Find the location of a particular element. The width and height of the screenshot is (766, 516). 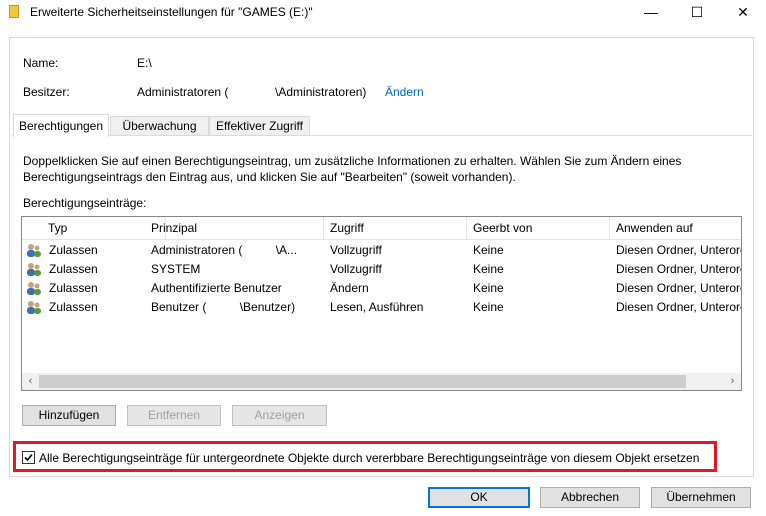

checkmark-icon is located at coordinates (28, 457).